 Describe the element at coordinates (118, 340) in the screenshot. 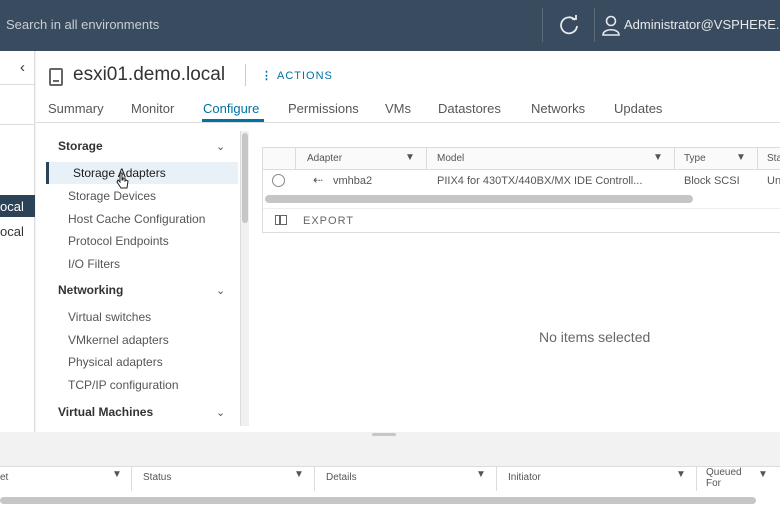

I see `menu-item-vmkernel-adapters: VMkernel adapters` at that location.